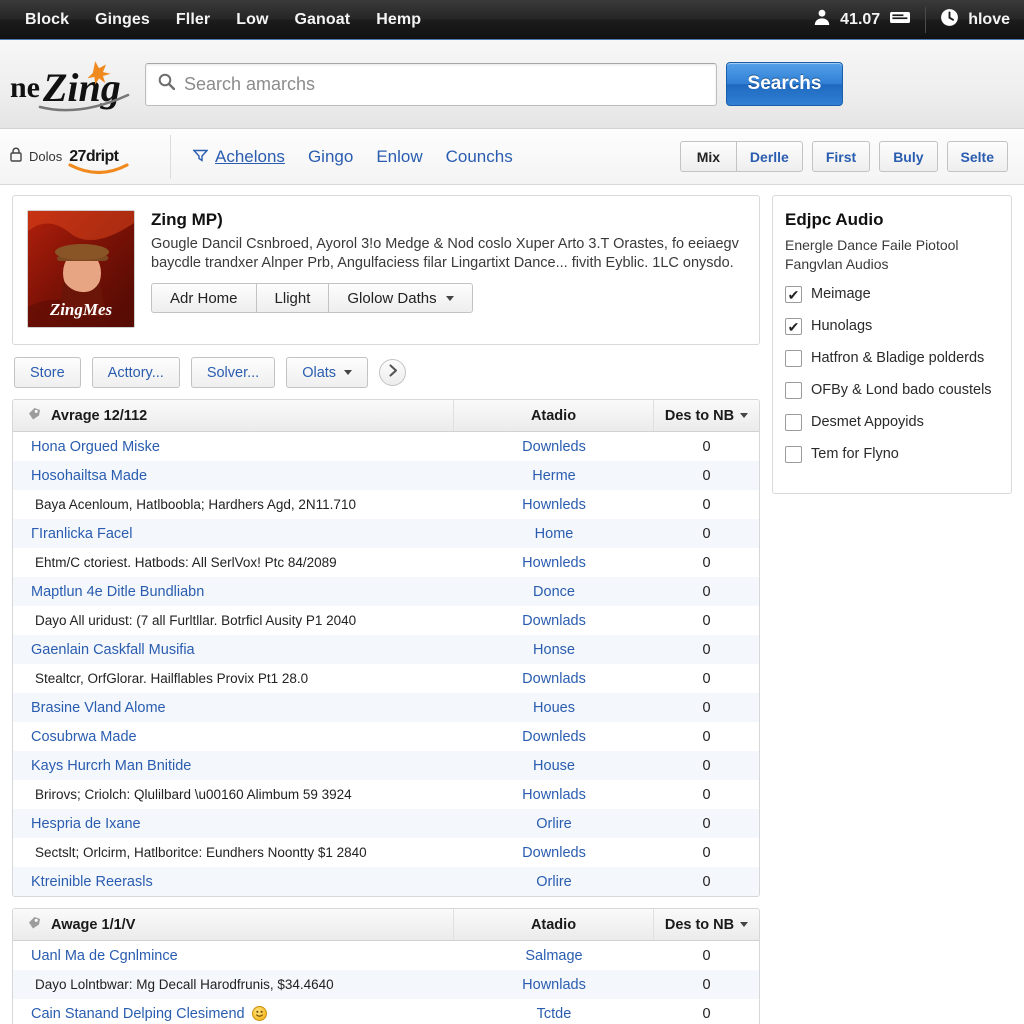  I want to click on table-row: Uanl Ma de Cgnlmince Salmage 0, so click(386, 955).